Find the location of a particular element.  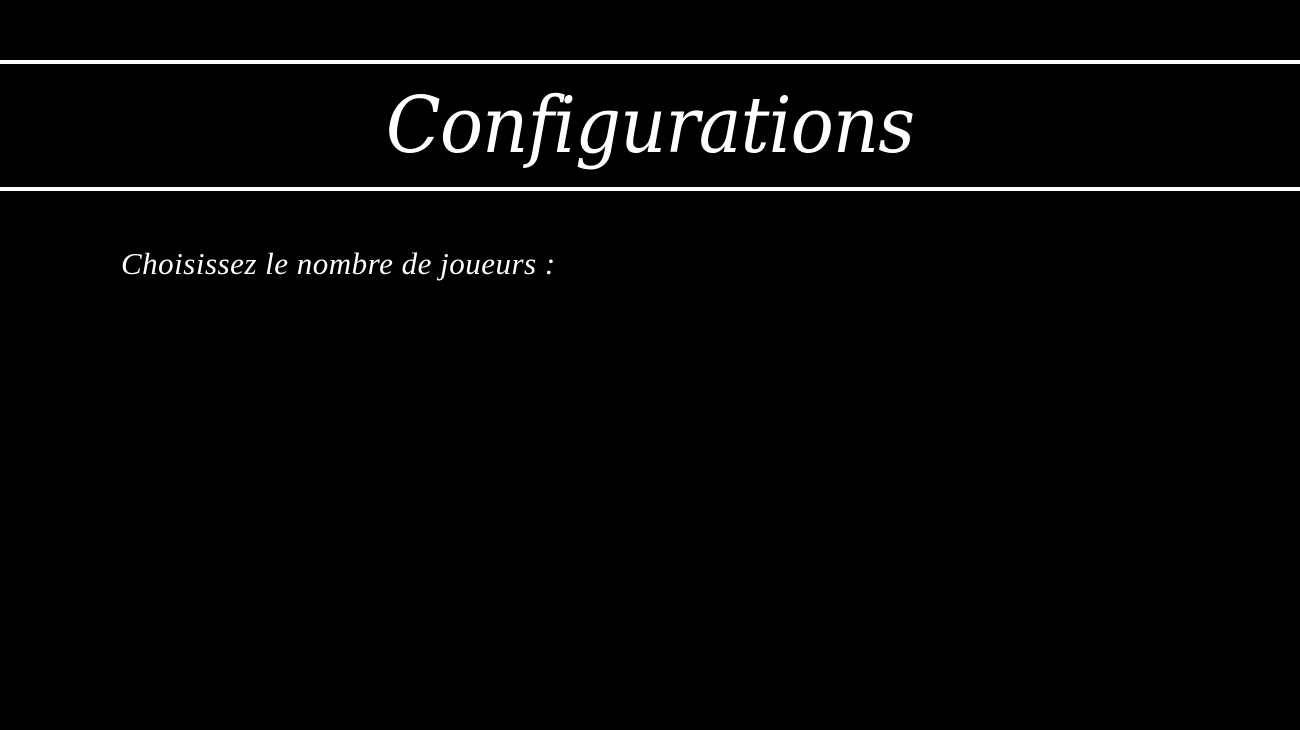

header-bottom-divider is located at coordinates (650, 189).